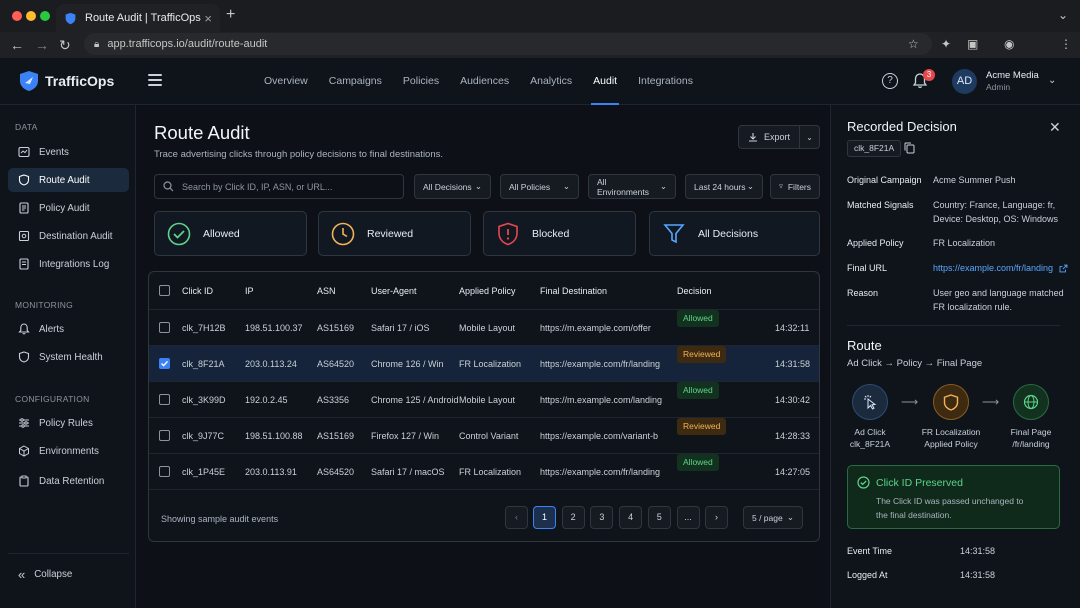  I want to click on nav-analytics: Analytics, so click(551, 81).